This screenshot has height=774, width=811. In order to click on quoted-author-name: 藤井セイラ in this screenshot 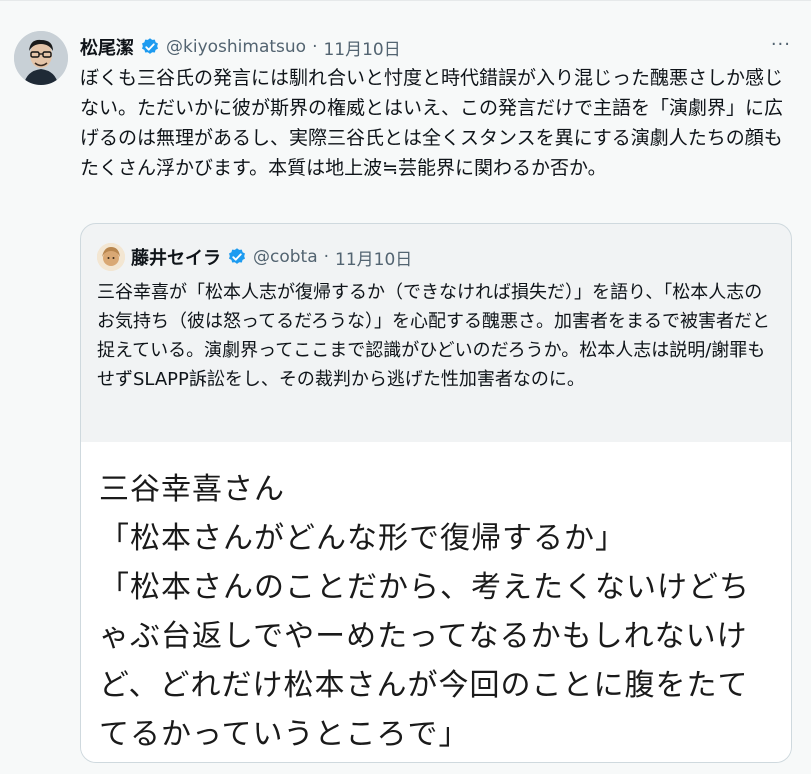, I will do `click(176, 257)`.